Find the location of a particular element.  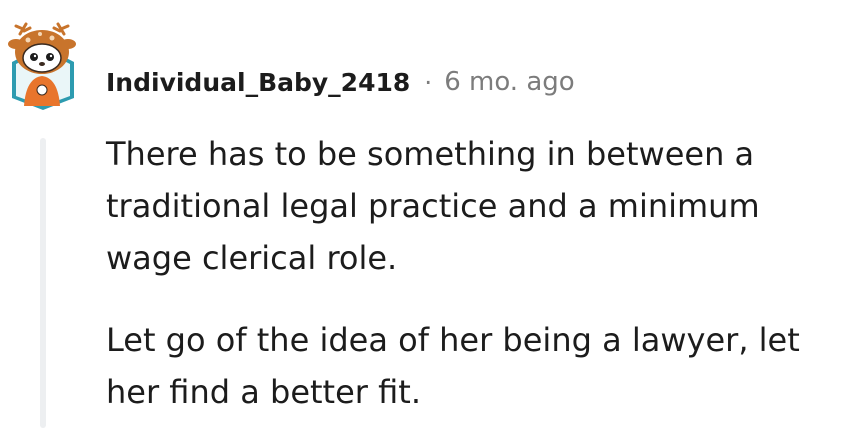

user-avatar is located at coordinates (43, 65).